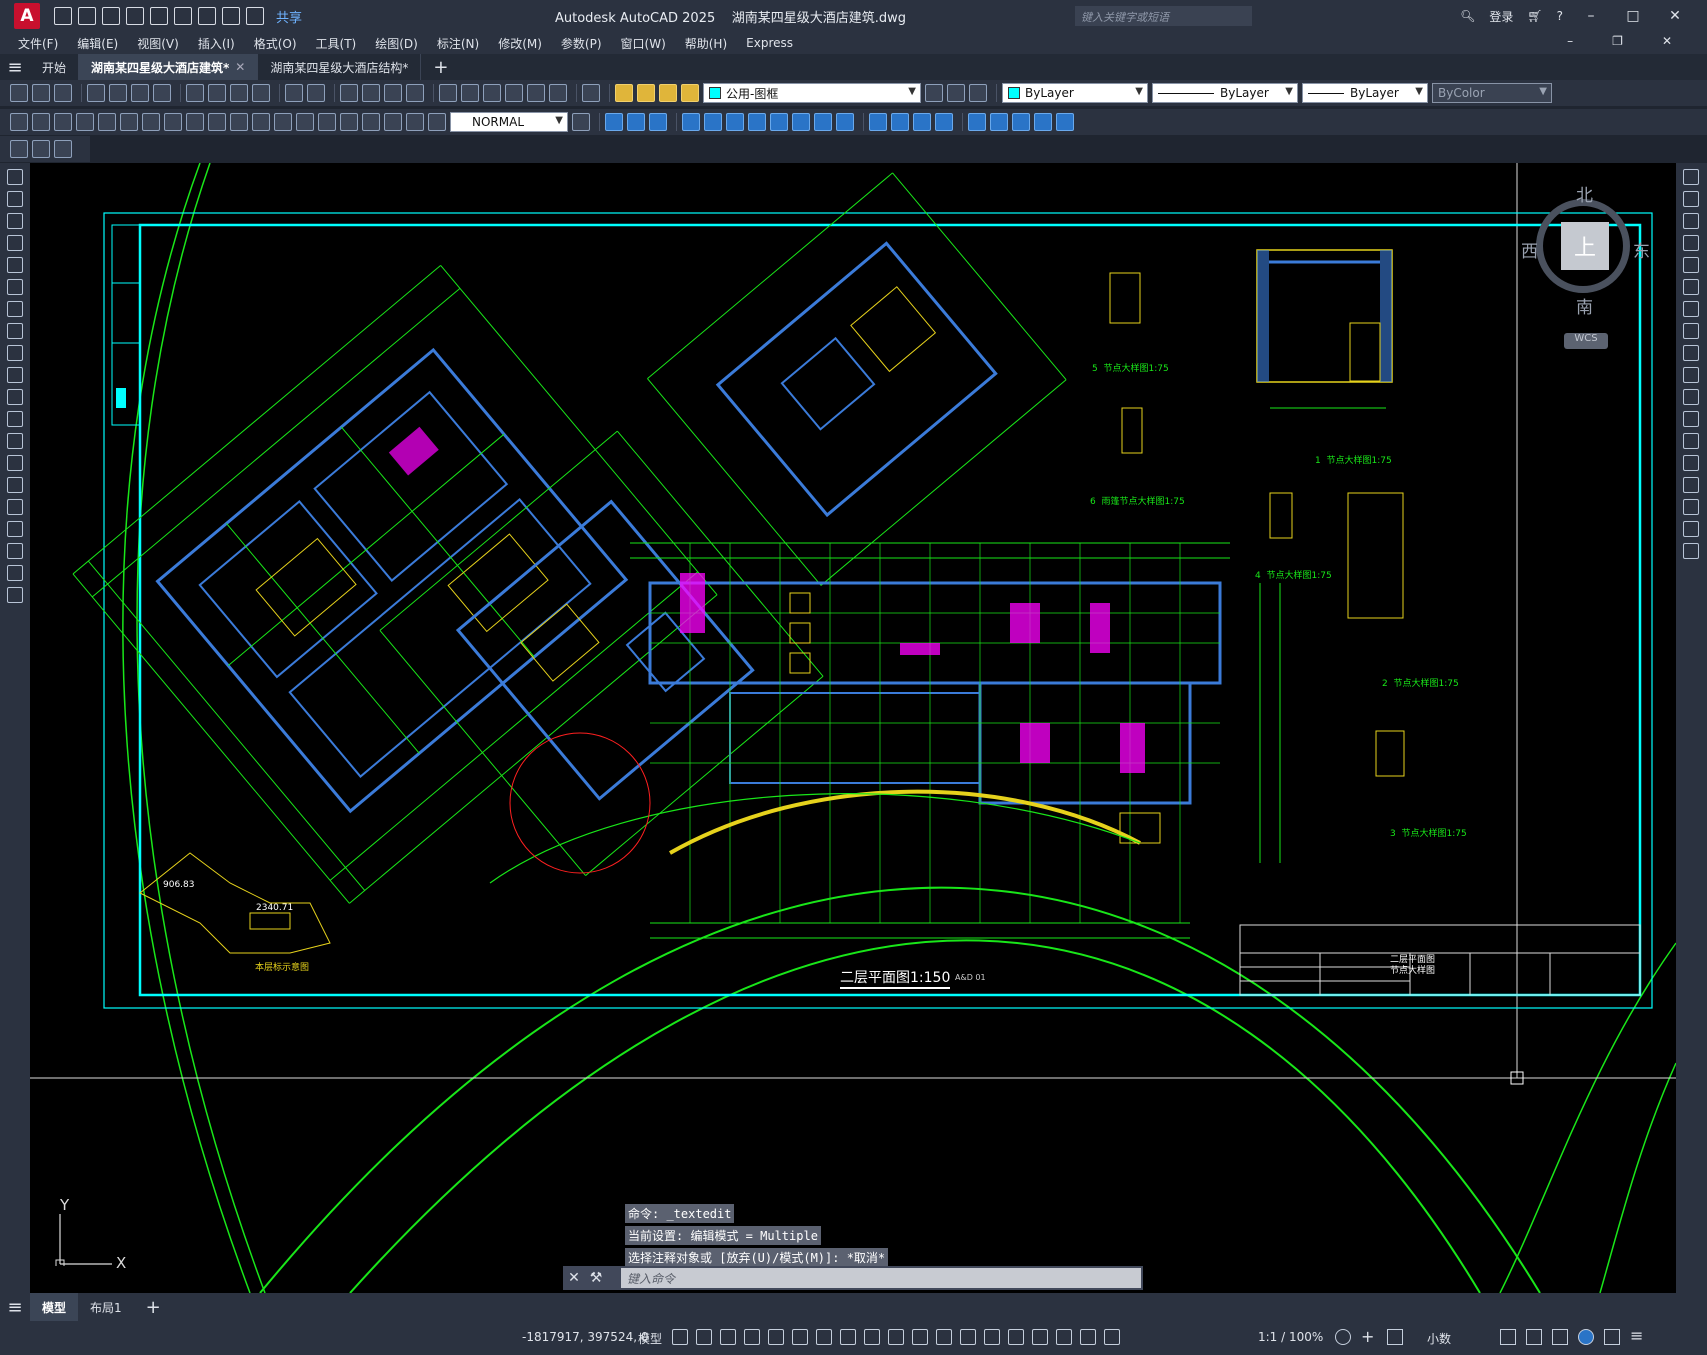 This screenshot has height=1355, width=1707. What do you see at coordinates (1584, 193) in the screenshot?
I see `compass-north: 北` at bounding box center [1584, 193].